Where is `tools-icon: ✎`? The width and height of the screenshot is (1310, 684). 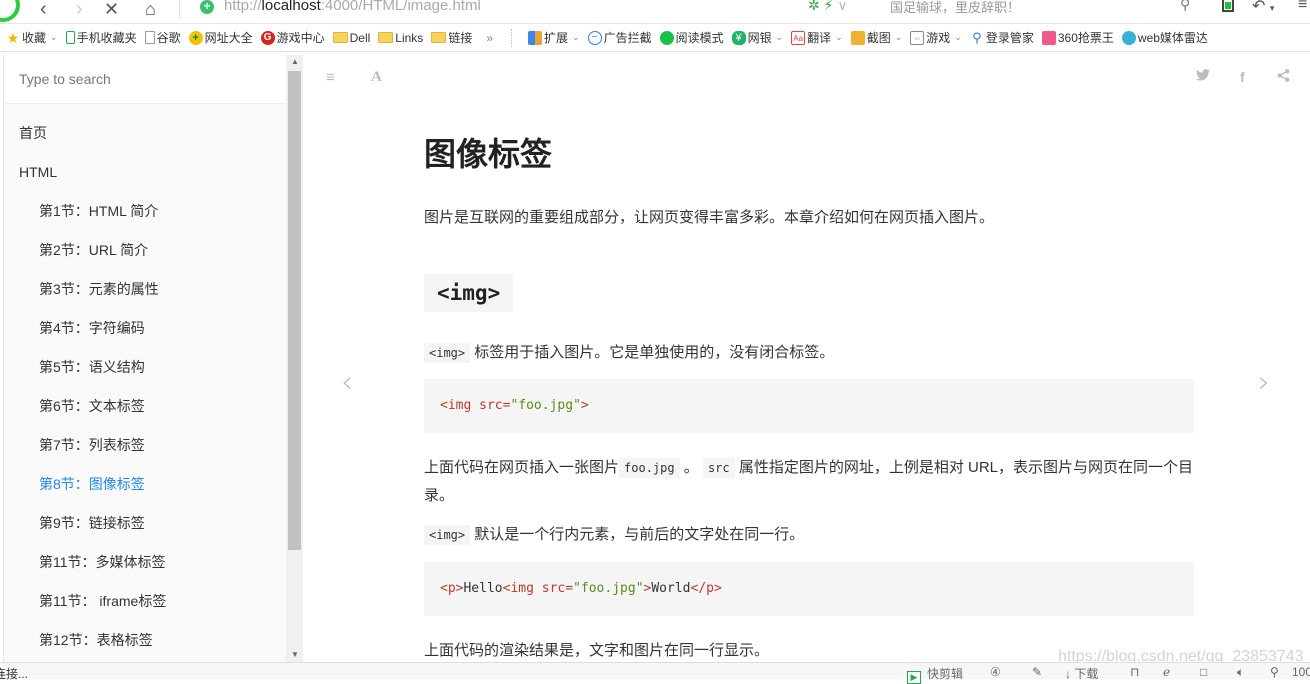 tools-icon: ✎ is located at coordinates (1037, 672).